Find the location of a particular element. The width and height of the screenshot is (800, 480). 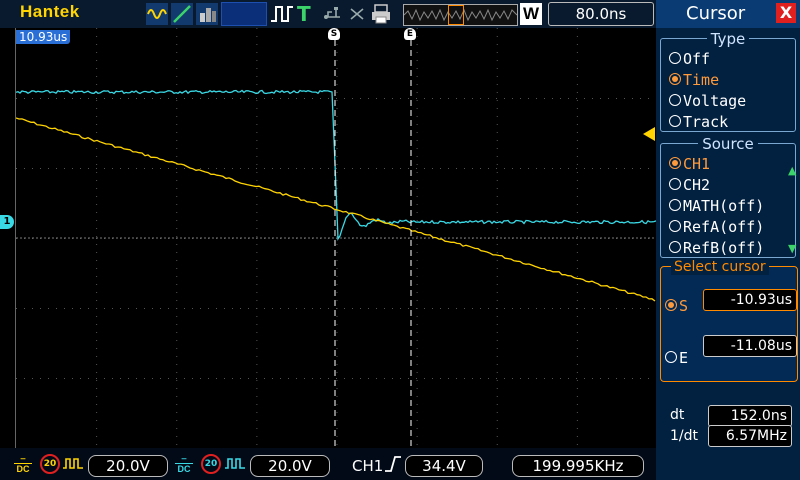

brand-logo: Hantek is located at coordinates (50, 11).